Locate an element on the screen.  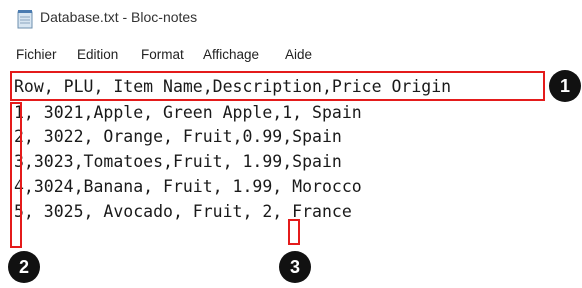
annotation-box-header is located at coordinates (277, 86).